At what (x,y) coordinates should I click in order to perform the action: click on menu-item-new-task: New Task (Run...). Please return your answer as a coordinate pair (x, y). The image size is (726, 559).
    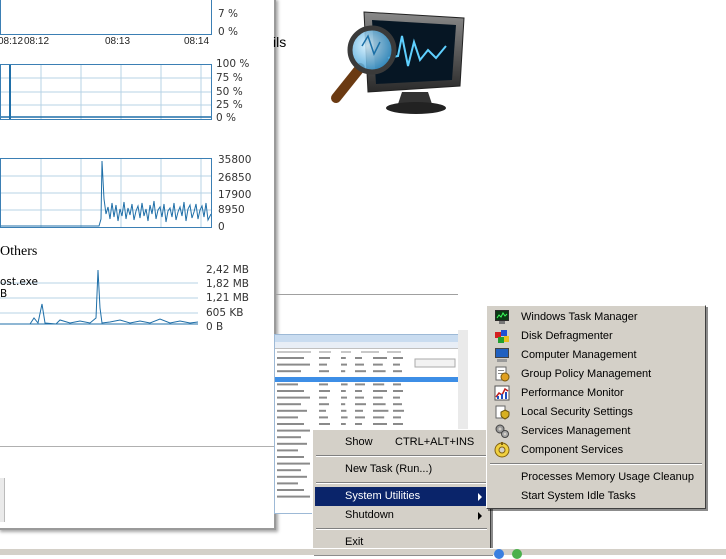
    Looking at the image, I should click on (401, 469).